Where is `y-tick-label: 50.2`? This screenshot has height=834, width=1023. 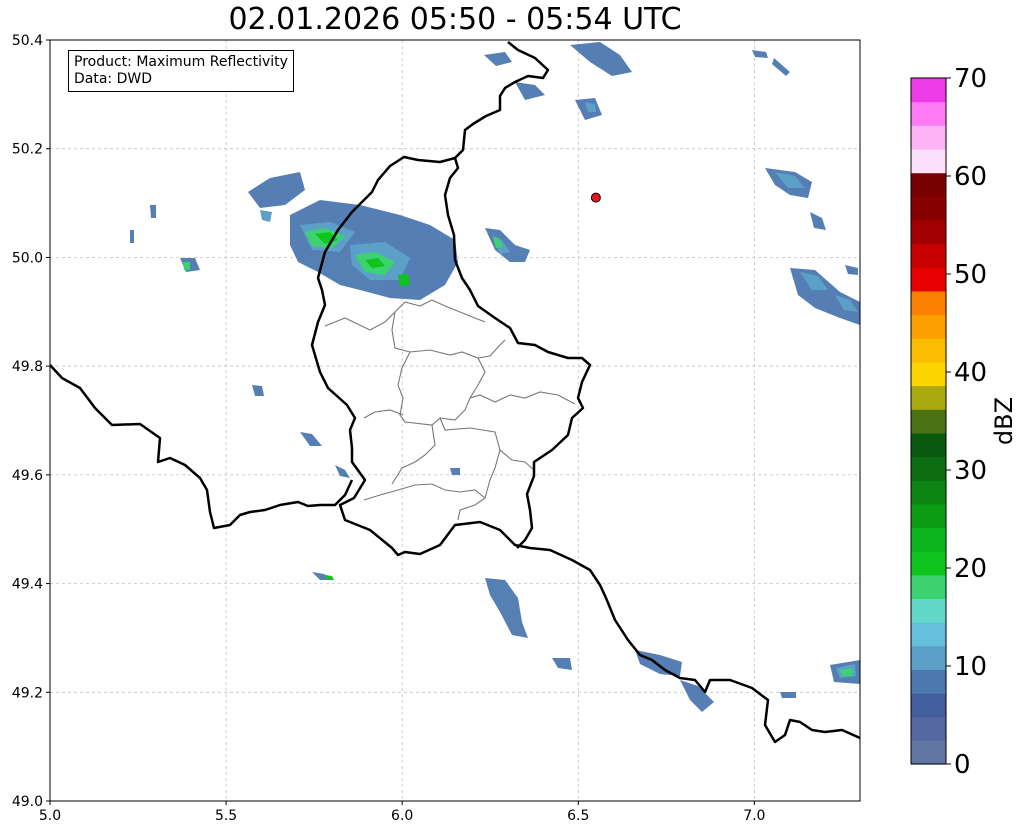
y-tick-label: 50.2 is located at coordinates (27, 150).